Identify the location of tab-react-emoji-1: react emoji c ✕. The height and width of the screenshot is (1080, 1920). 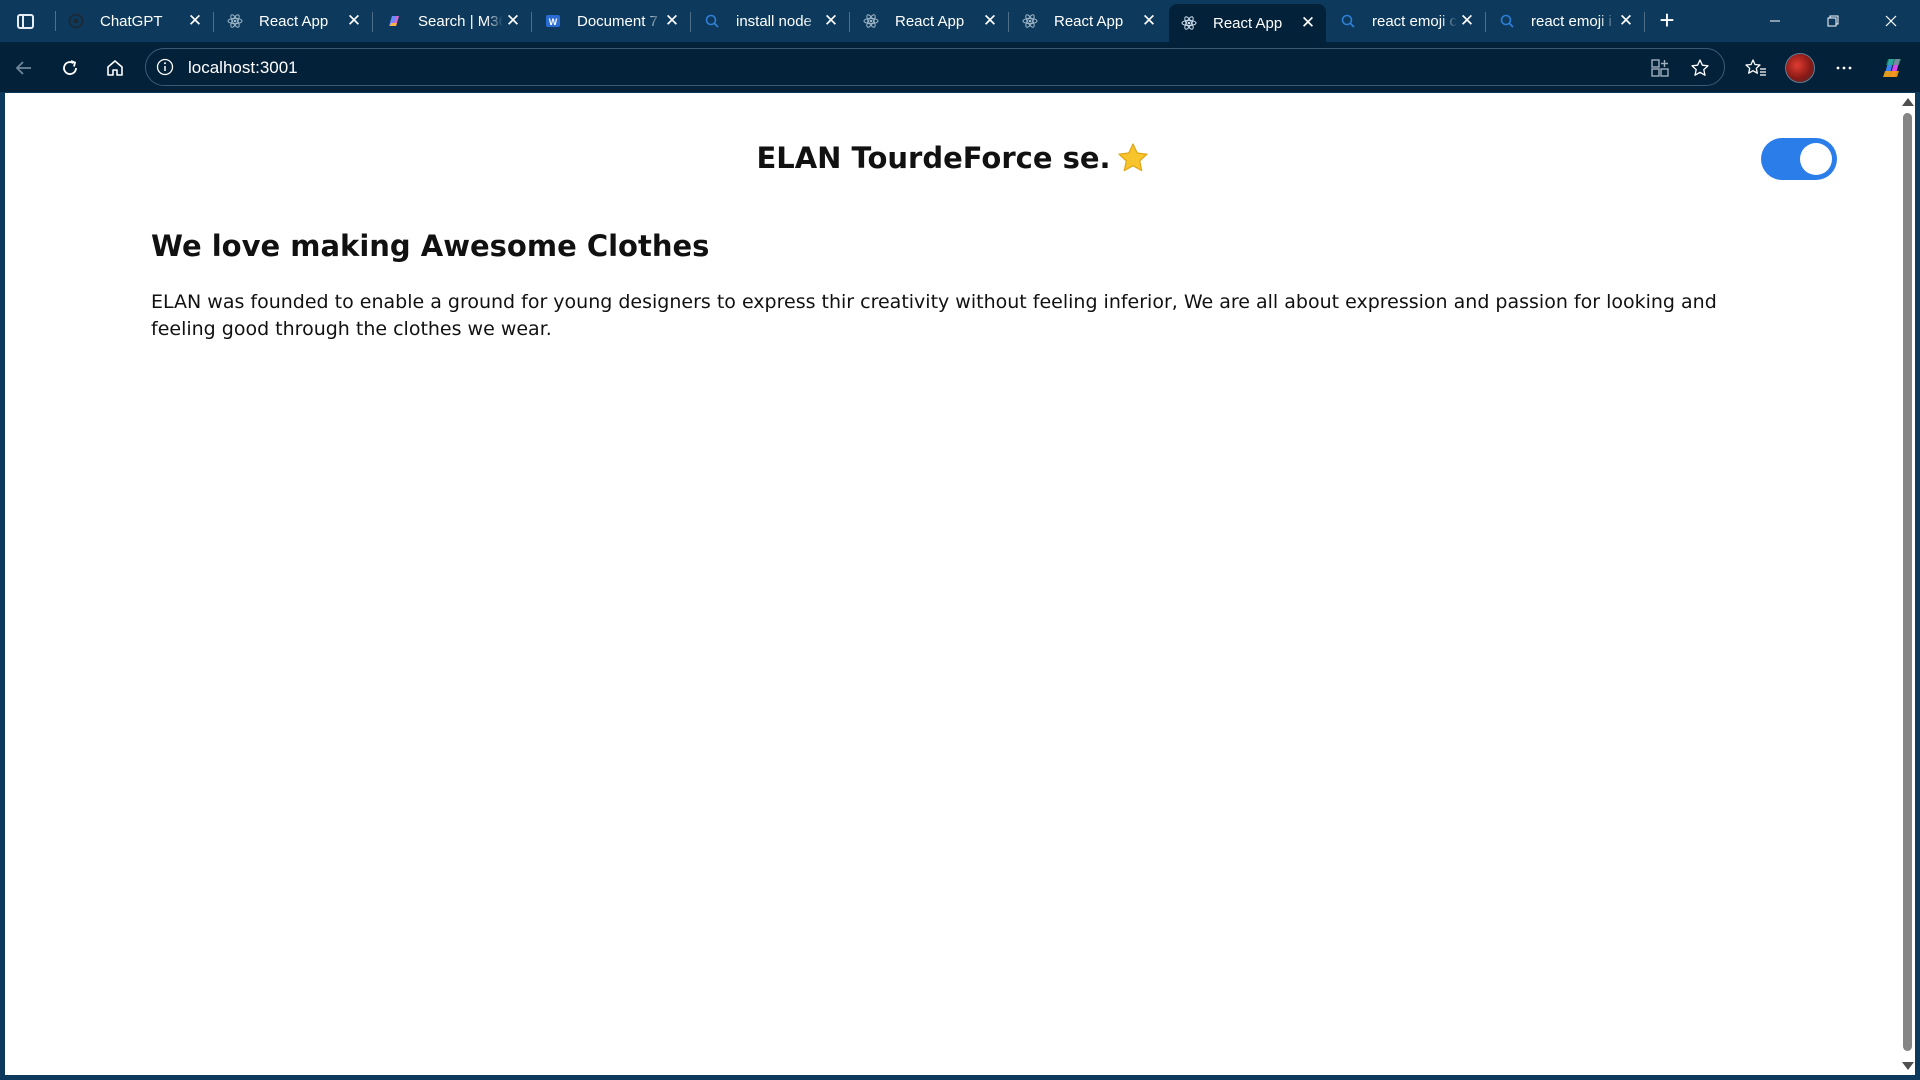
(1407, 21).